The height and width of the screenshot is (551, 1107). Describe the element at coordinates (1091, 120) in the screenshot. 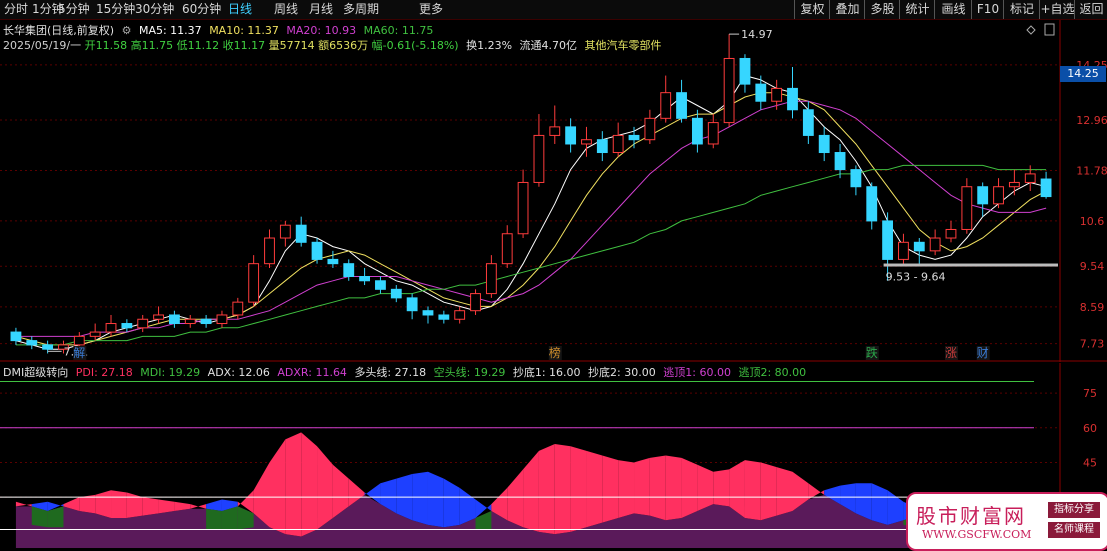

I see `y-tick-label: 12.96` at that location.